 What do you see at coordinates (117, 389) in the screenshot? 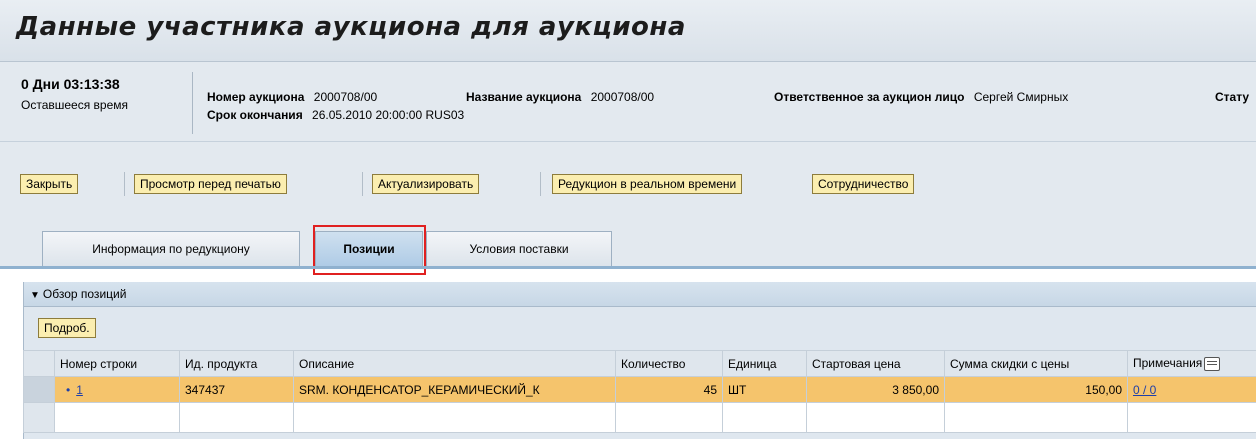
I see `cell-line-number: • 1` at bounding box center [117, 389].